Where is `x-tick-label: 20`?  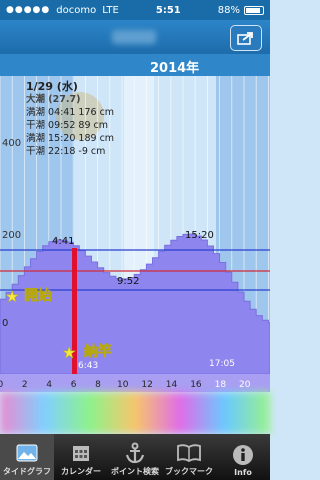 x-tick-label: 20 is located at coordinates (245, 385).